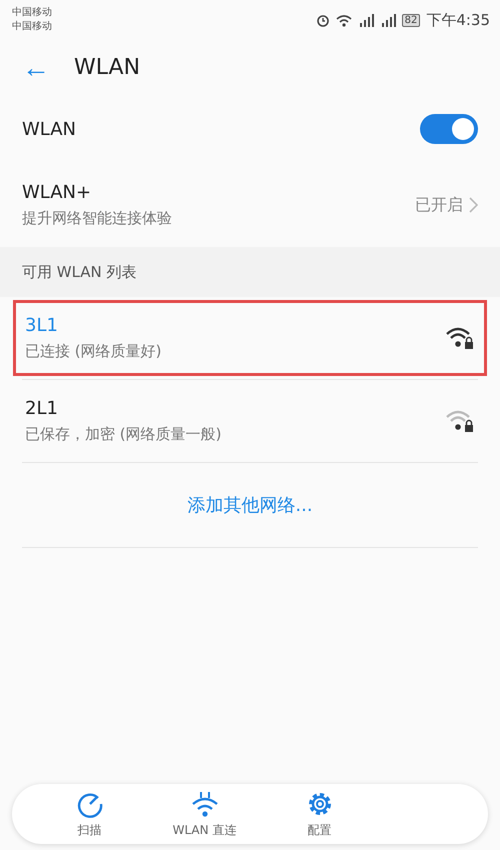  Describe the element at coordinates (97, 218) in the screenshot. I see `wlan-plus-description: 提升网络智能连接体验` at that location.